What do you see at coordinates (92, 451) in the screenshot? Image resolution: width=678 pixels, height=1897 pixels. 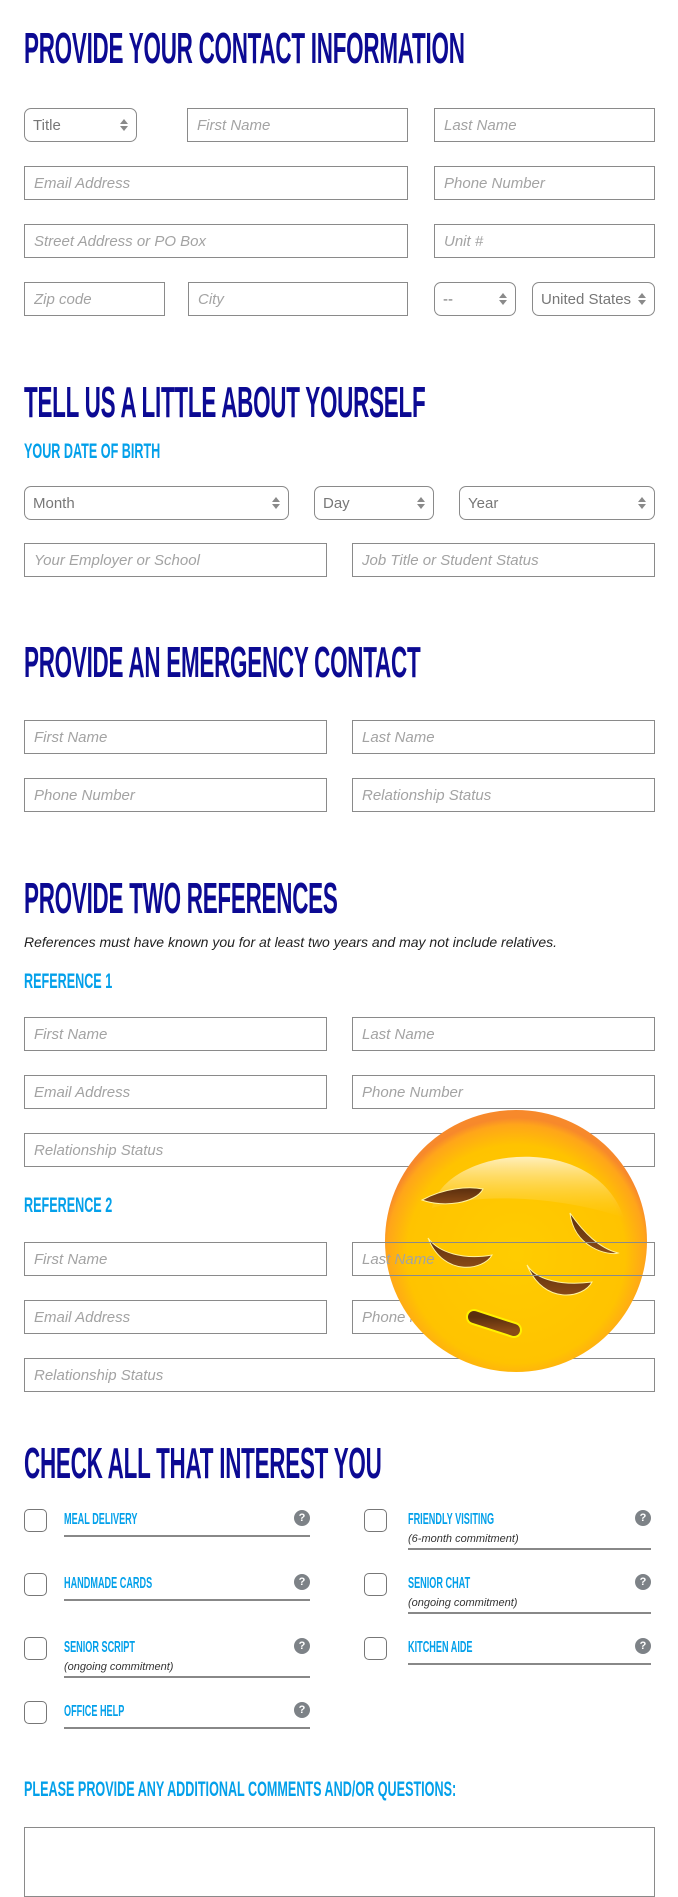 I see `dob-label: YOUR DATE OF BIRTH` at bounding box center [92, 451].